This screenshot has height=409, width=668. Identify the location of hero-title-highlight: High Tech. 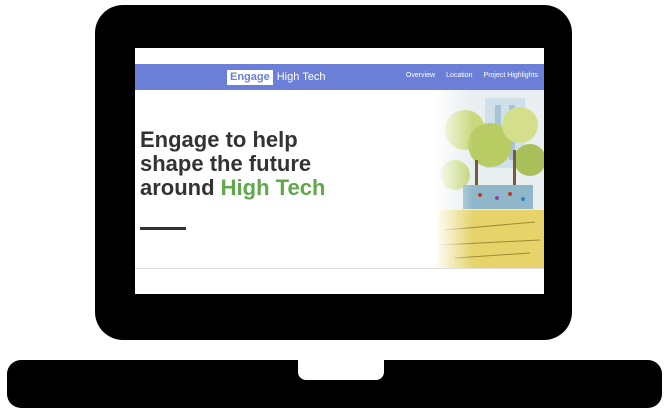
(273, 187).